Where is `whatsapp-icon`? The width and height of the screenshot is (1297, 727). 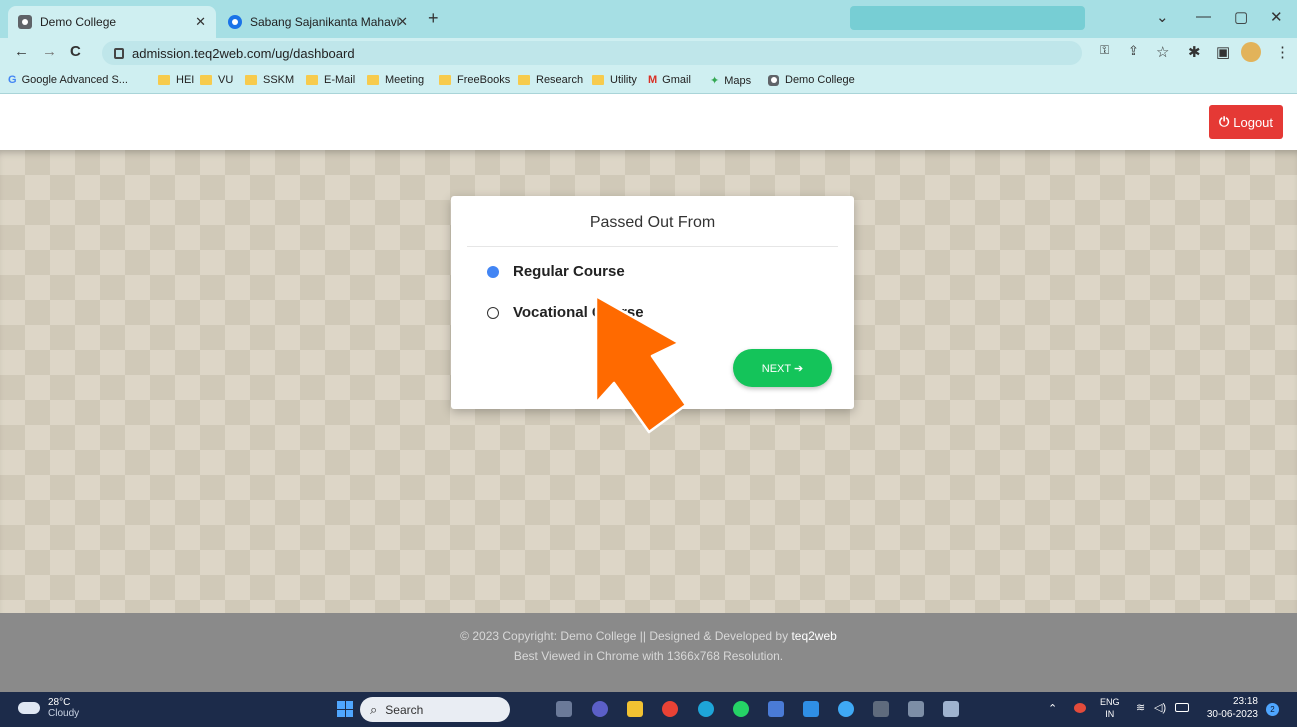
whatsapp-icon is located at coordinates (741, 709).